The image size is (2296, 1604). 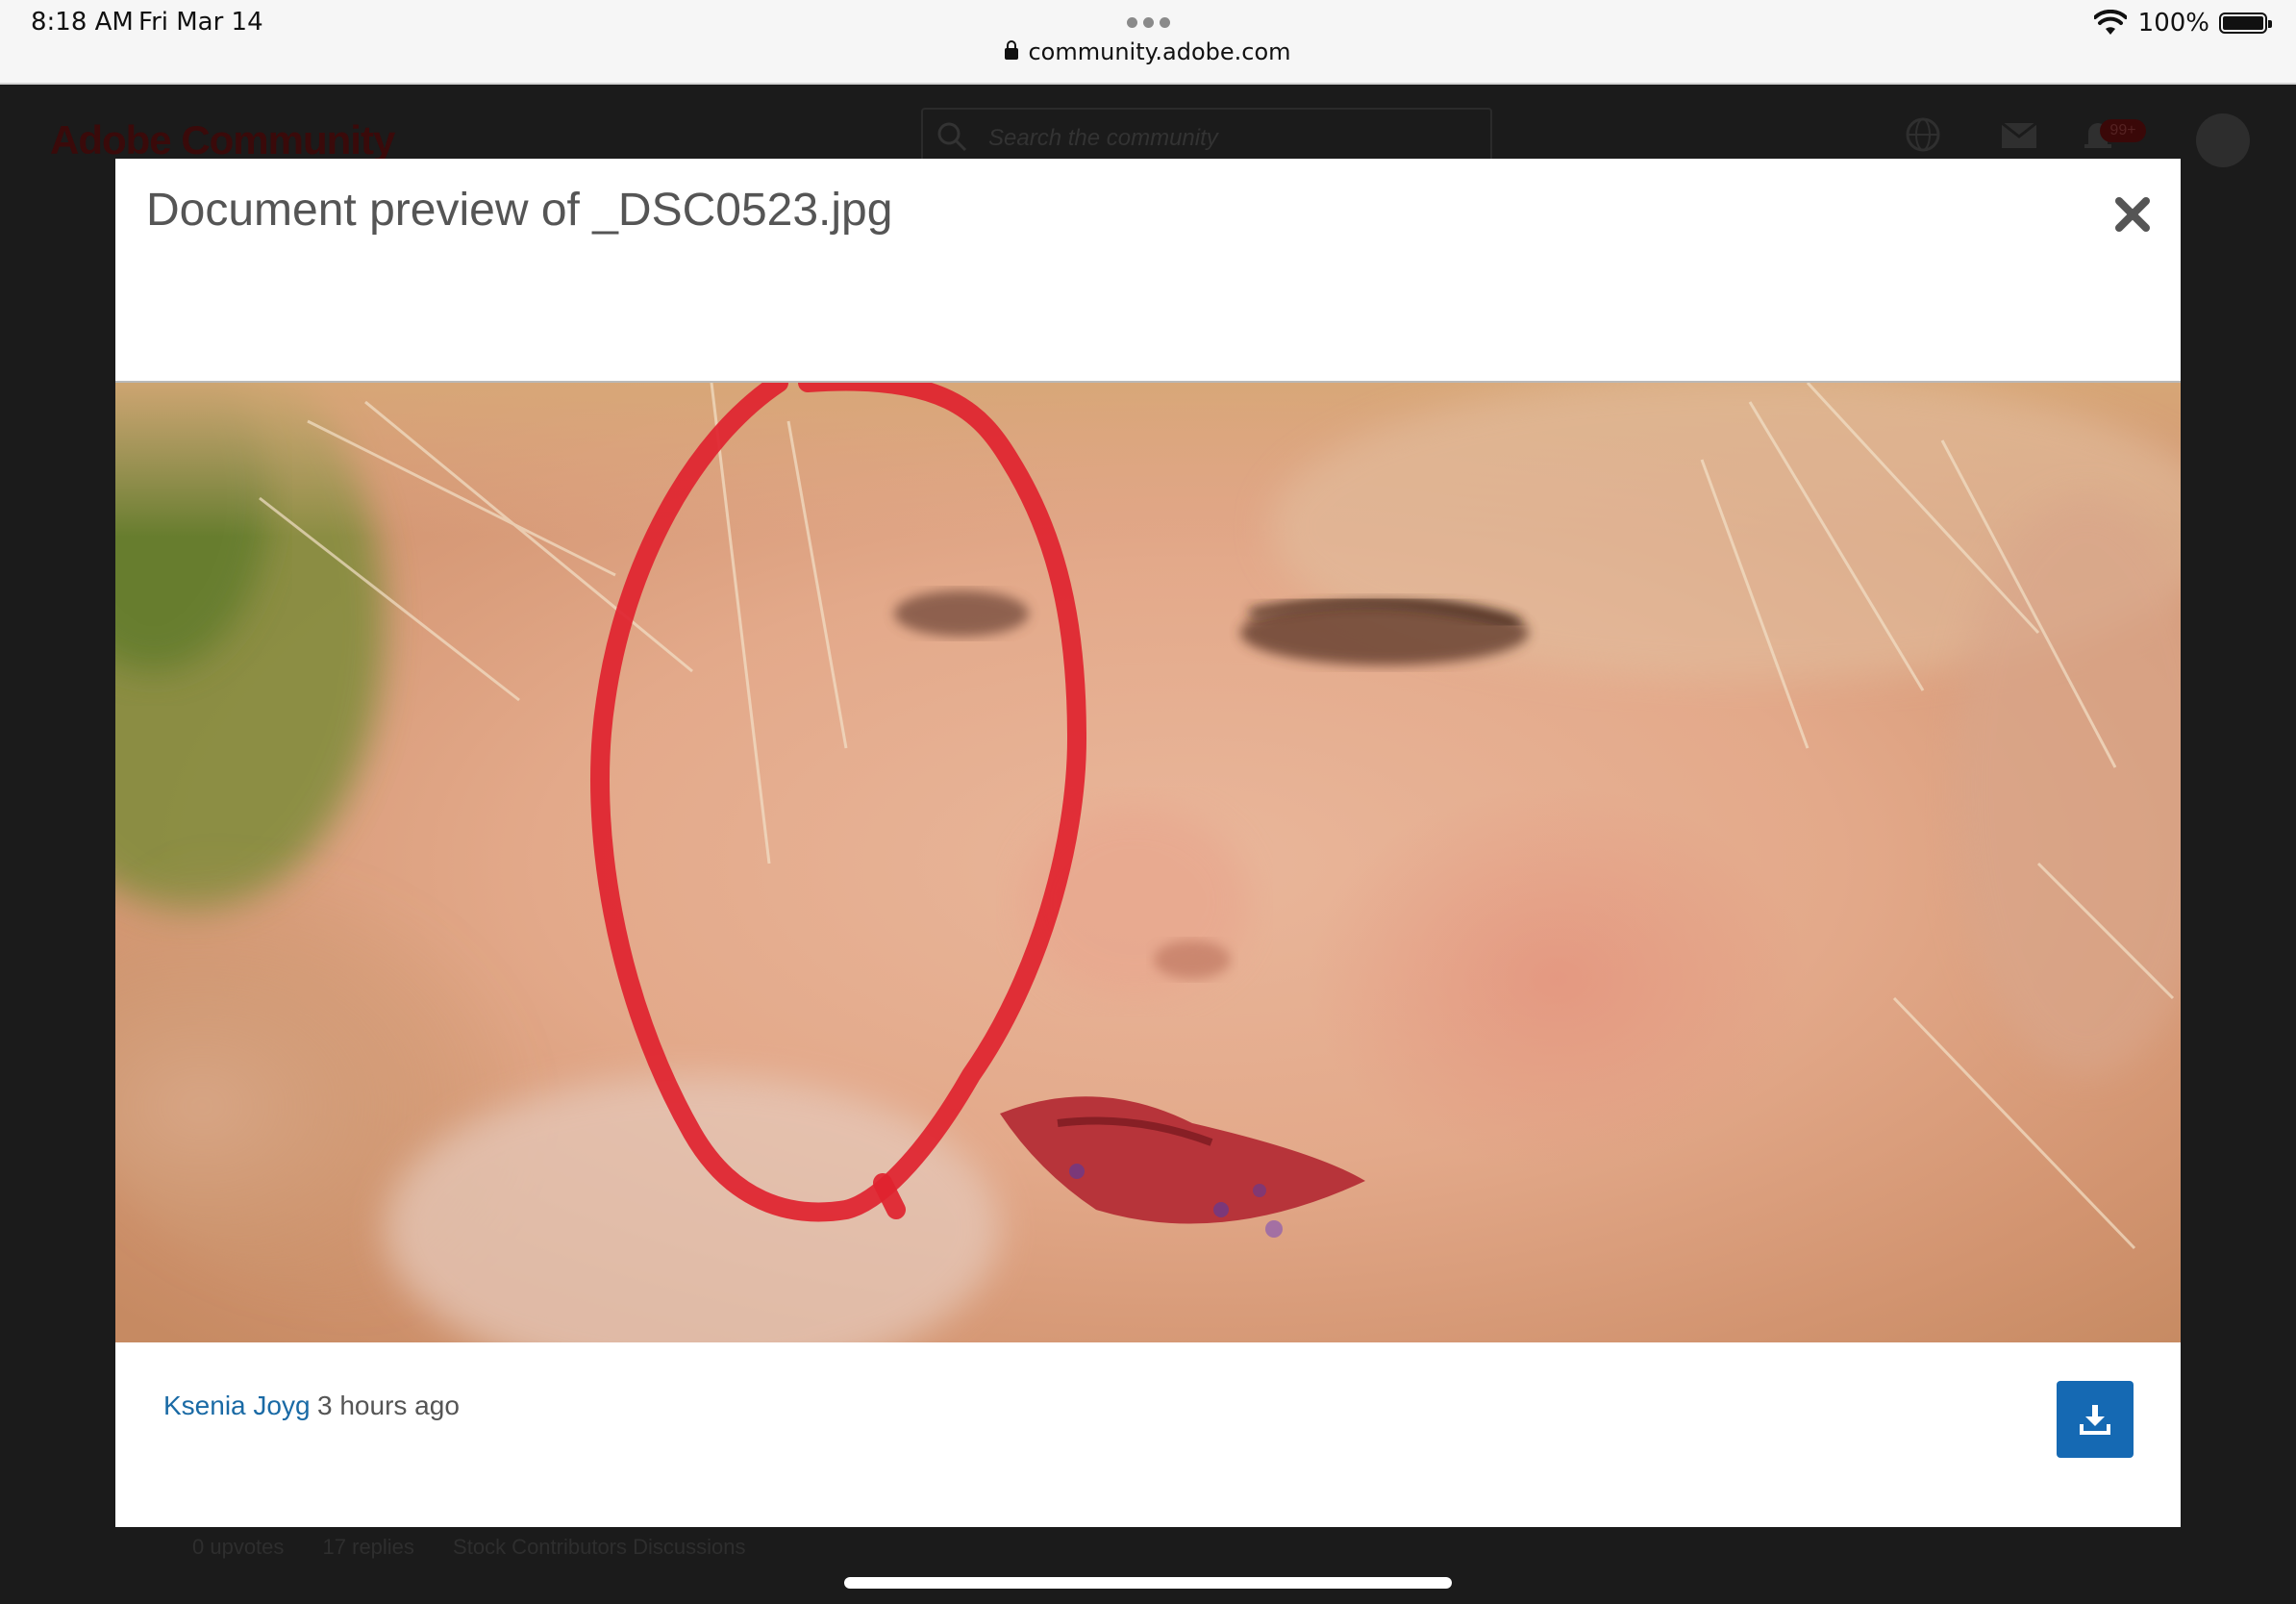 What do you see at coordinates (1149, 23) in the screenshot?
I see `multitasking-dots-icon` at bounding box center [1149, 23].